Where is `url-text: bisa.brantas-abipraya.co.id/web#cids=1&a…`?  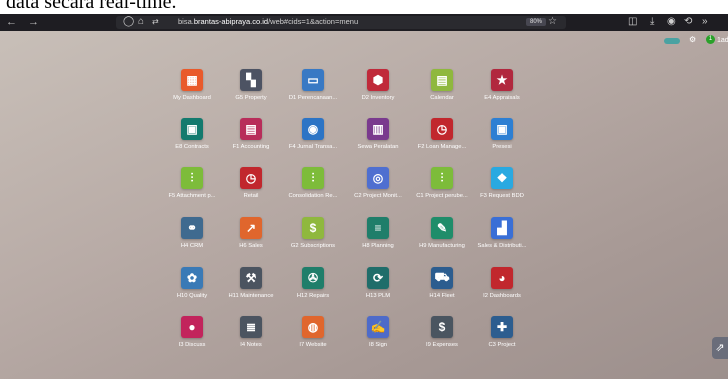
url-text: bisa.brantas-abipraya.co.id/web#cids=1&a… is located at coordinates (268, 21).